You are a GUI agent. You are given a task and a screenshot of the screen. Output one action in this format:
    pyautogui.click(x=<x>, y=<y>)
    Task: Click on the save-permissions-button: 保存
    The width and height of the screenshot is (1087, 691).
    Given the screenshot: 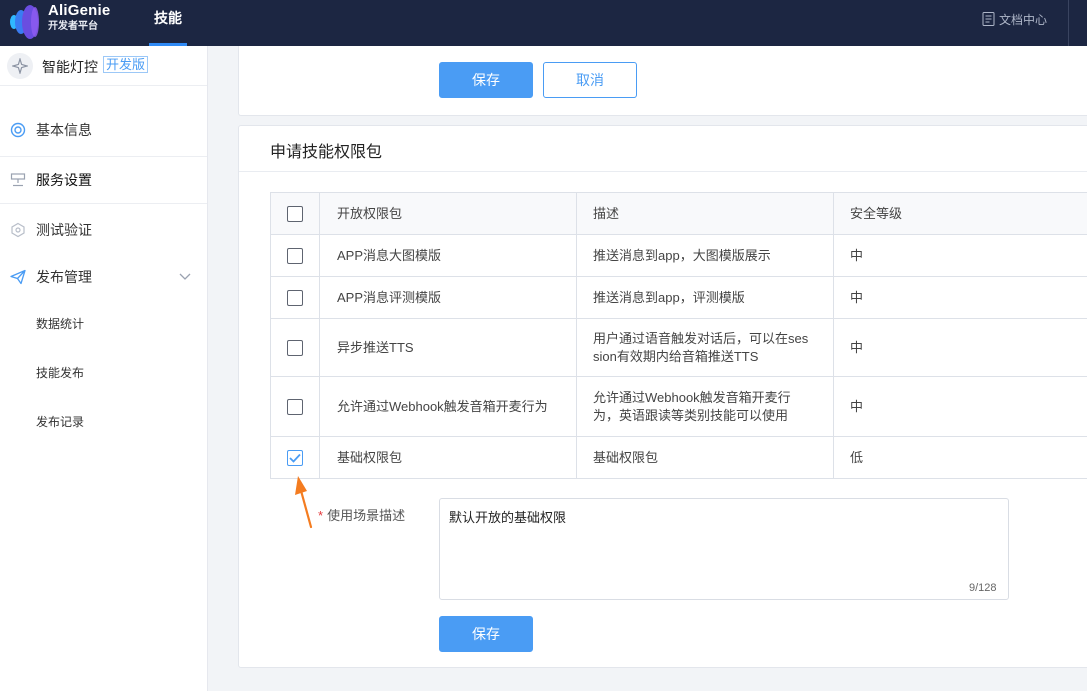 What is the action you would take?
    pyautogui.click(x=486, y=634)
    